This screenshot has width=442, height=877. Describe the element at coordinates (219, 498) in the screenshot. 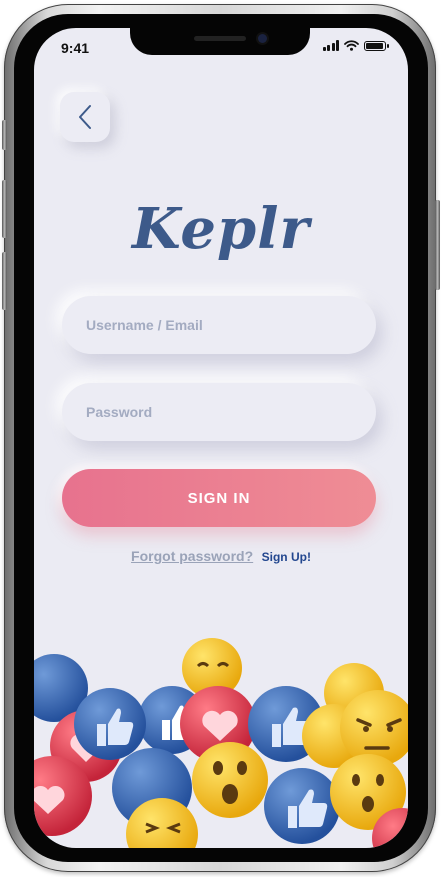

I see `sign-in-button: SIGN IN` at that location.